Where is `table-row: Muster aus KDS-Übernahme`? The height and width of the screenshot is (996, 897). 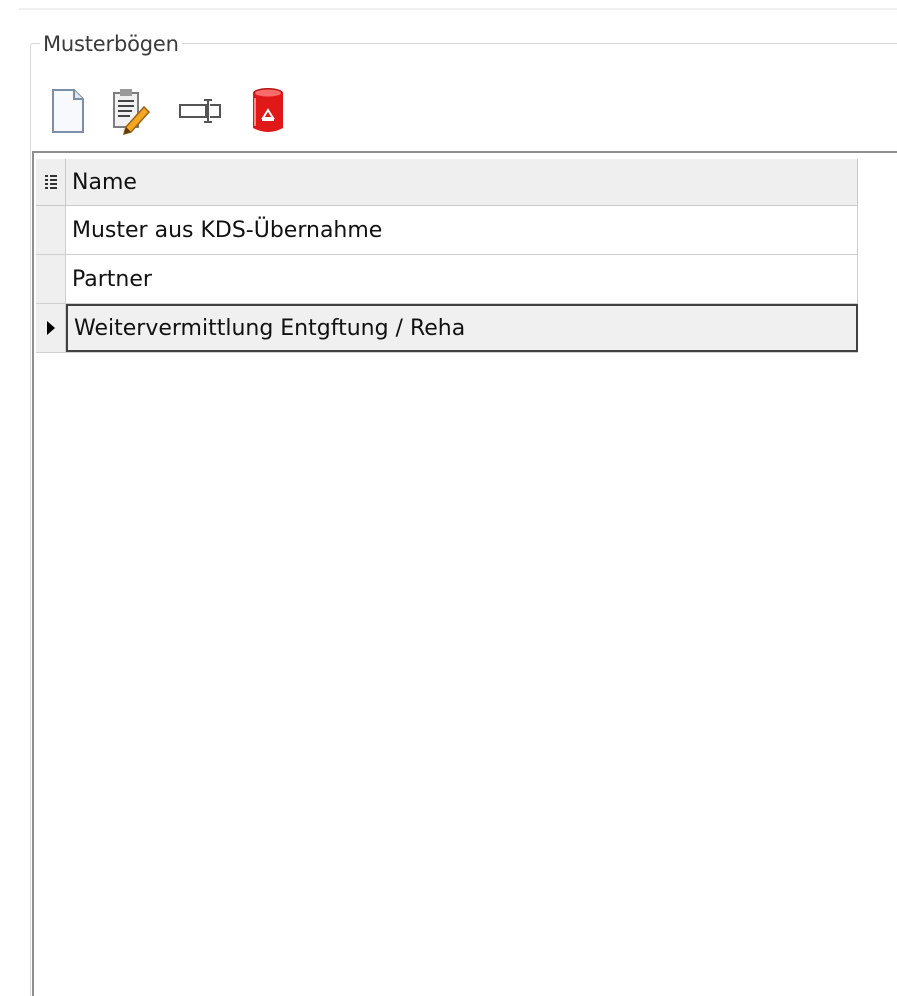
table-row: Muster aus KDS-Übernahme is located at coordinates (447, 230).